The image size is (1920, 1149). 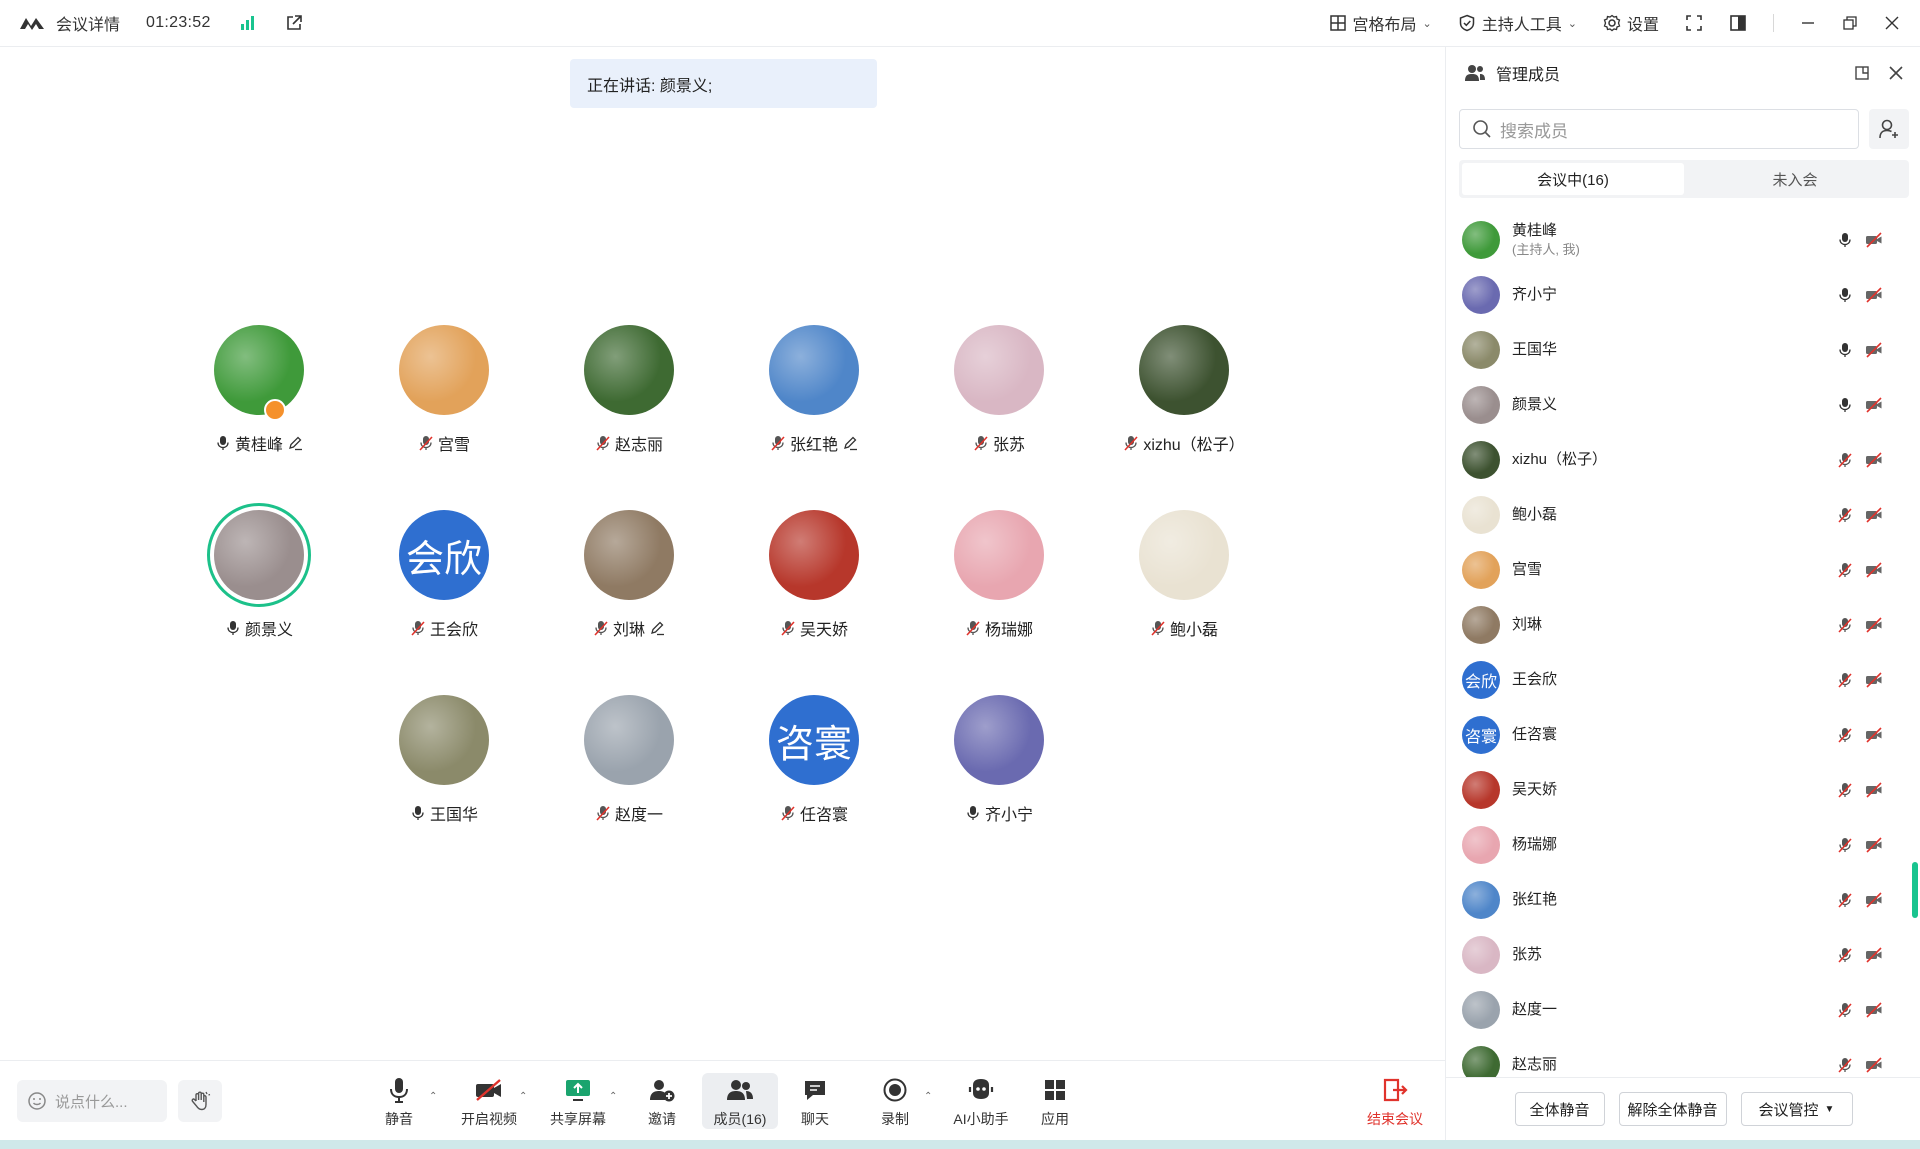 What do you see at coordinates (1683, 569) in the screenshot?
I see `member-row: 宫雪` at bounding box center [1683, 569].